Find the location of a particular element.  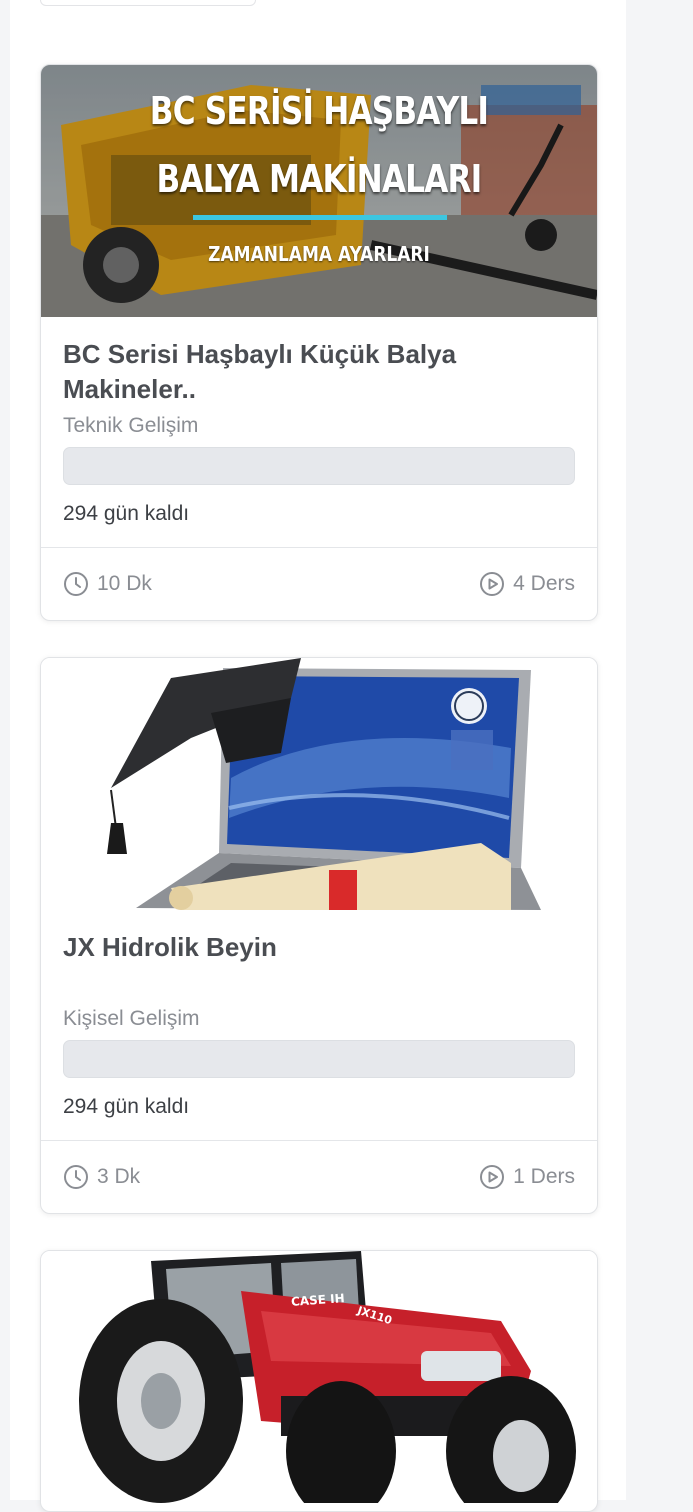

graduation-laptop-photo-icon is located at coordinates (319, 784).